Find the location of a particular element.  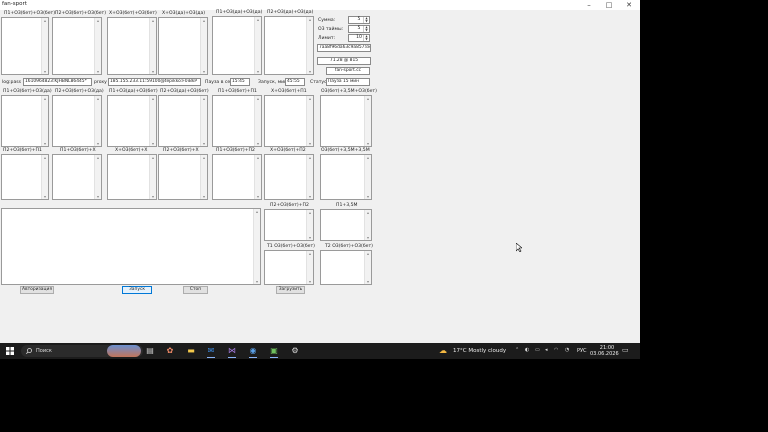

logpass-field: 1610964823:KJHBNL86445* is located at coordinates (57, 82).